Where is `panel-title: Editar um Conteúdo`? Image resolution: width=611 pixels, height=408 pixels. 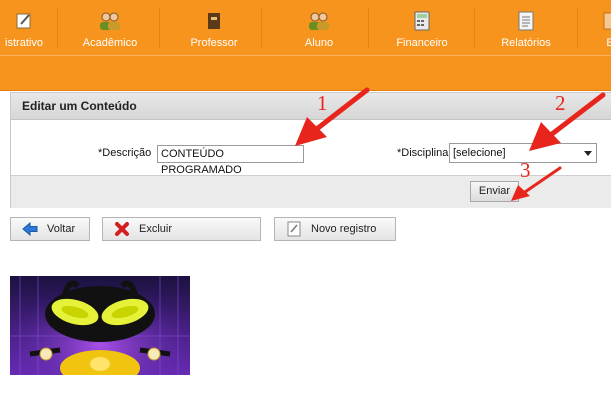
panel-title: Editar um Conteúdo is located at coordinates (311, 106).